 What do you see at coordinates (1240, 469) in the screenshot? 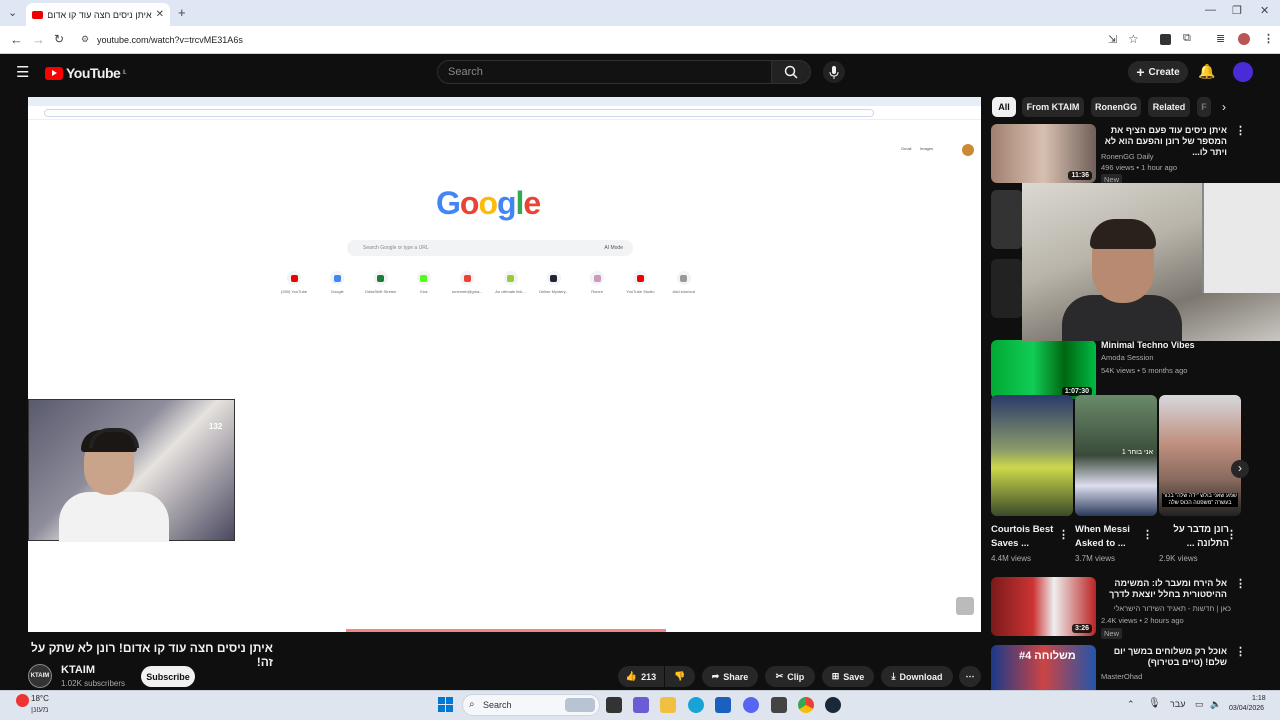
I see `shorts-next-icon: ›` at bounding box center [1240, 469].